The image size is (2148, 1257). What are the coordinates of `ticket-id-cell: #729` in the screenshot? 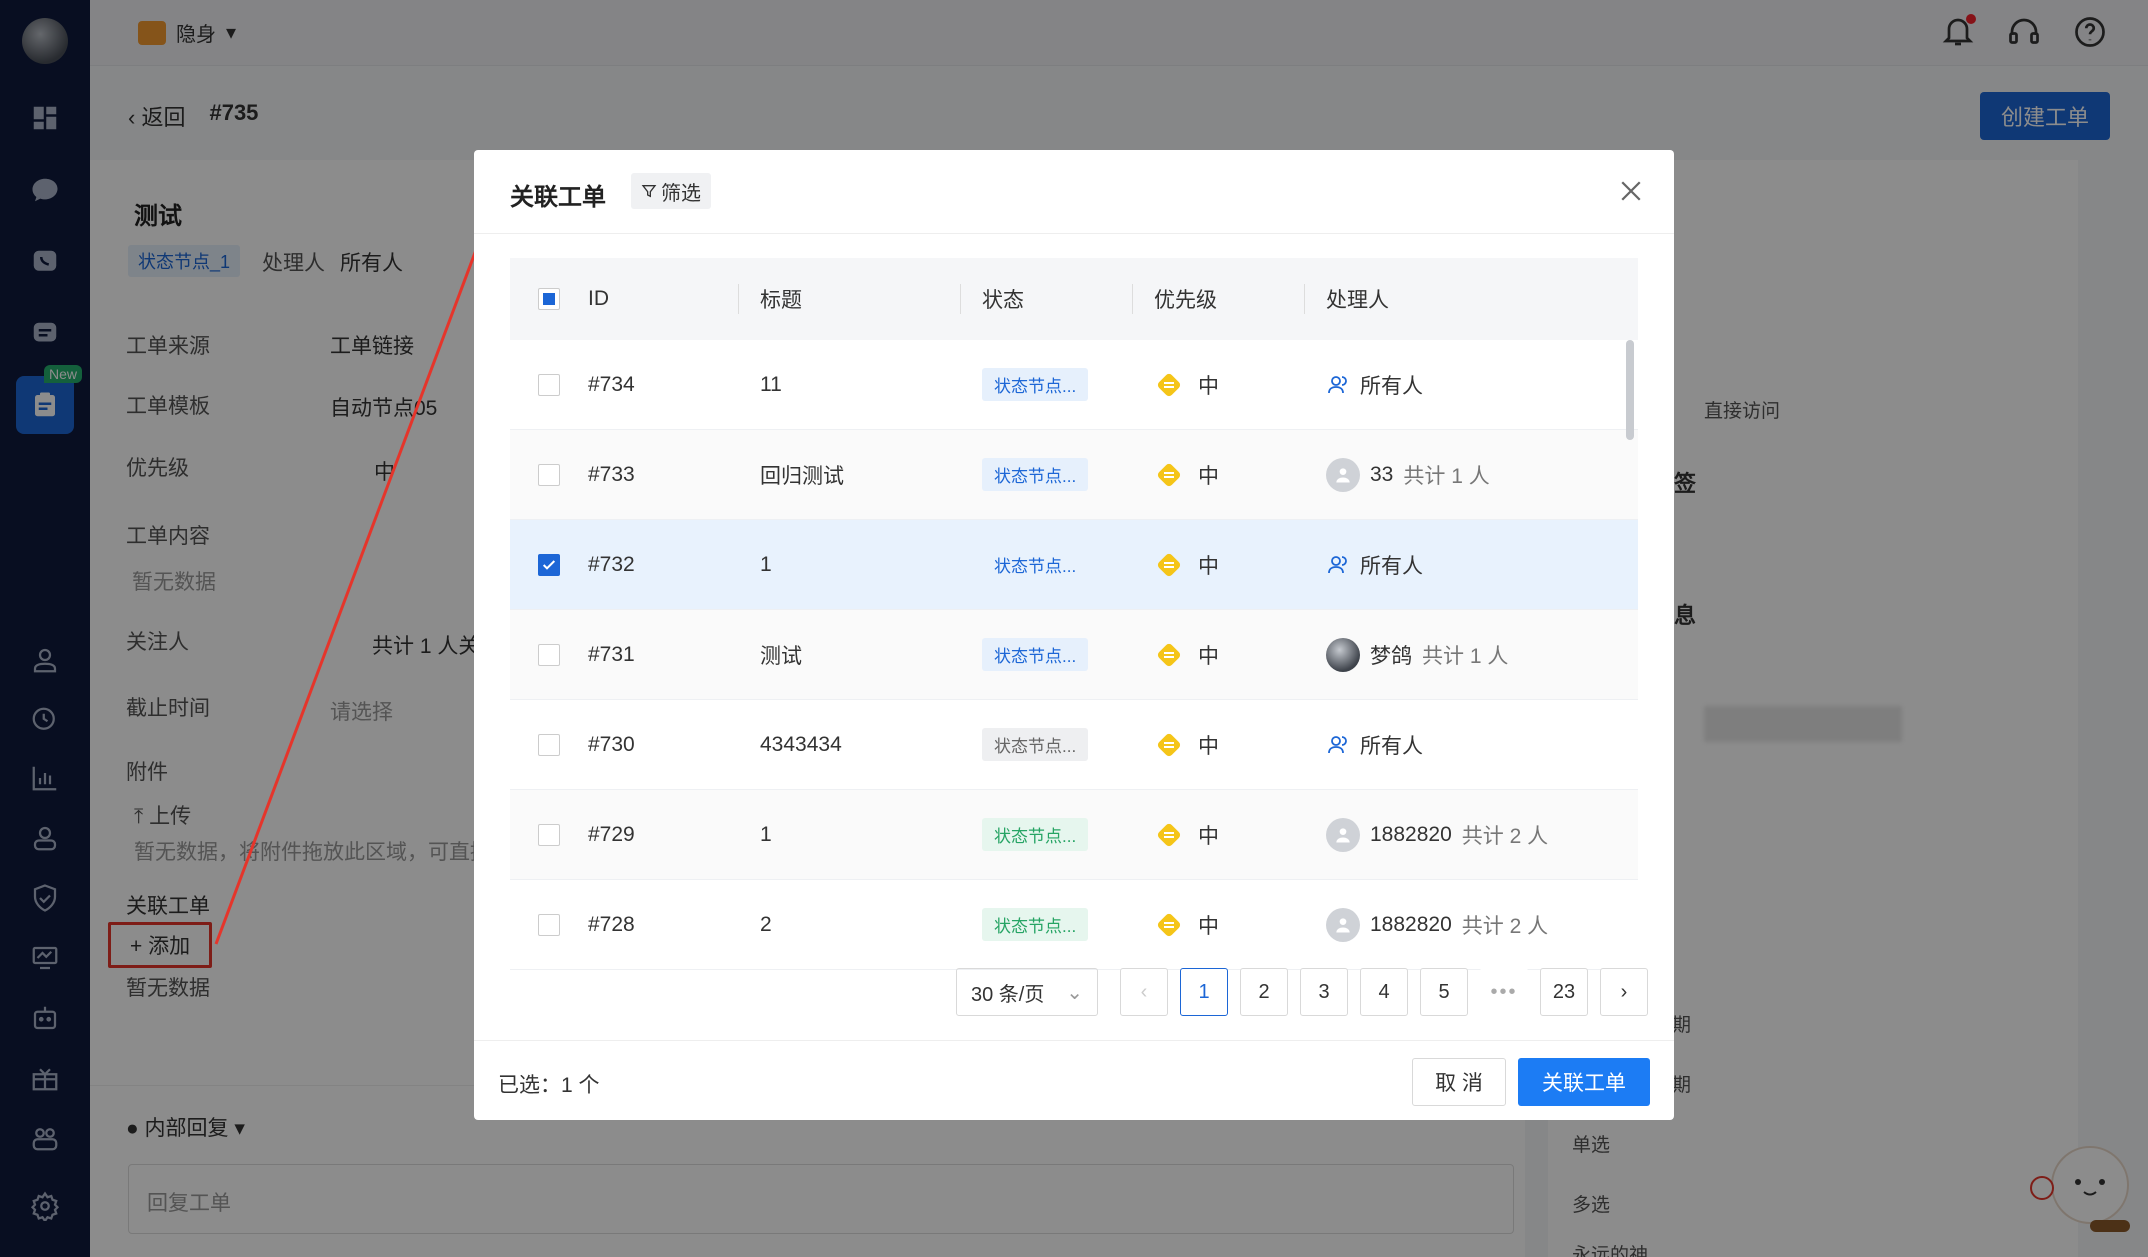 It's located at (611, 834).